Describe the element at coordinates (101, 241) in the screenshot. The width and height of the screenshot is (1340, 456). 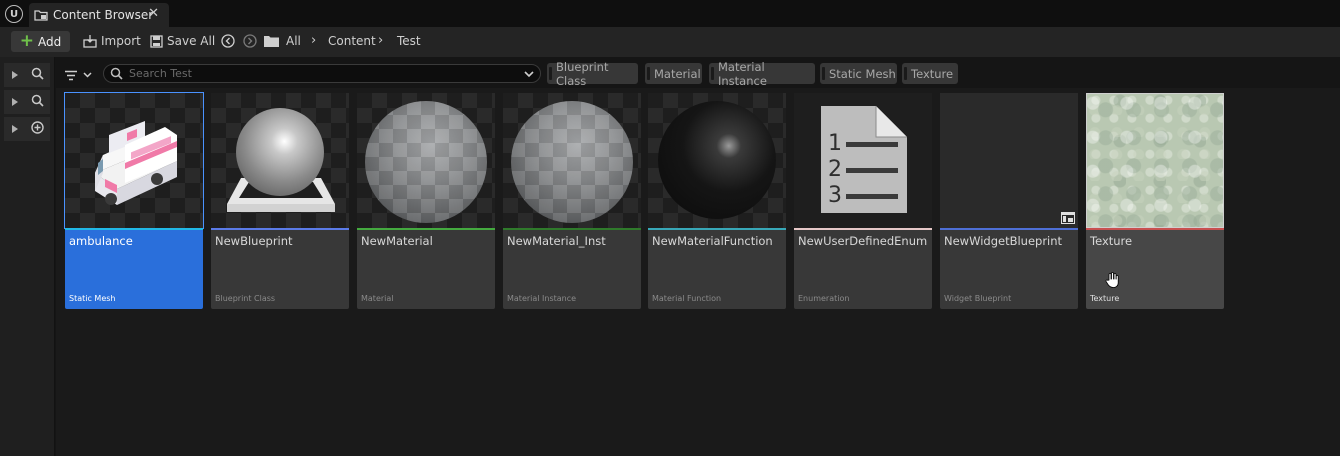
I see `asset-name: ambulance` at that location.